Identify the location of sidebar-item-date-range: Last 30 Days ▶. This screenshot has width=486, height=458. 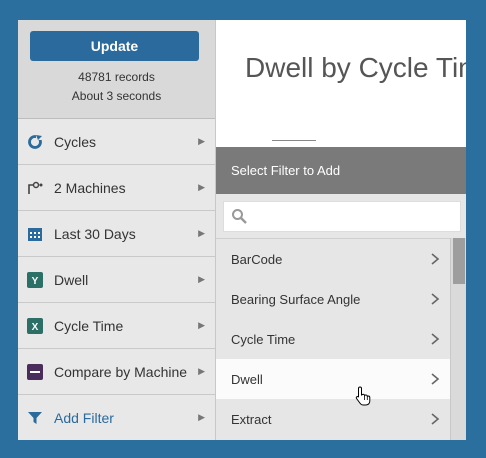
(116, 234).